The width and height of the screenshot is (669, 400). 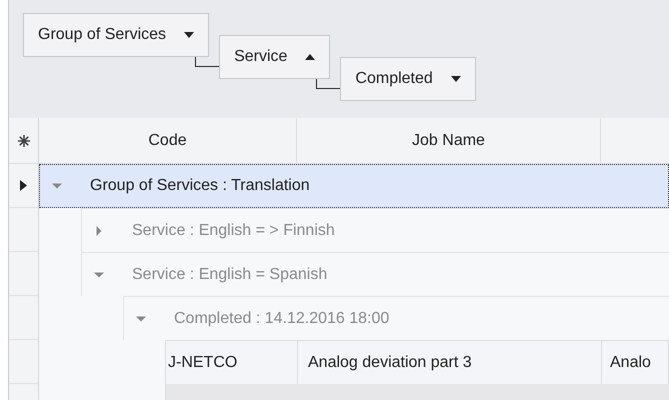 What do you see at coordinates (282, 319) in the screenshot?
I see `group-label: Completed : 14.12.2016 18:00` at bounding box center [282, 319].